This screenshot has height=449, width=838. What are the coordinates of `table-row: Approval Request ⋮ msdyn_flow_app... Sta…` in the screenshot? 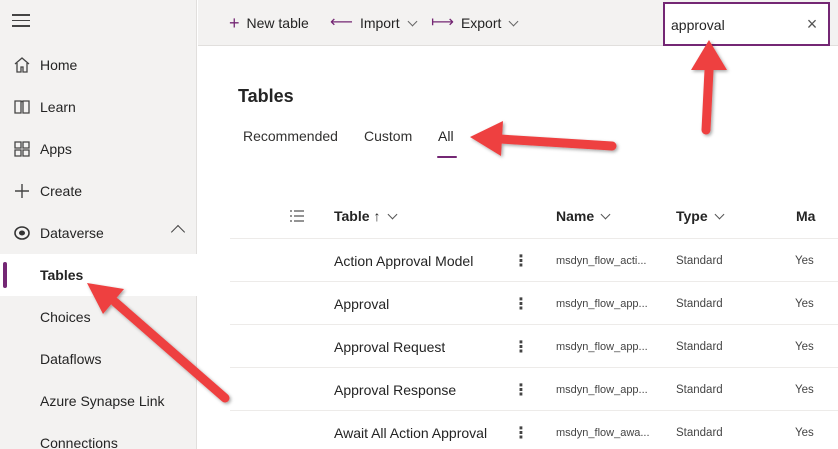 It's located at (534, 345).